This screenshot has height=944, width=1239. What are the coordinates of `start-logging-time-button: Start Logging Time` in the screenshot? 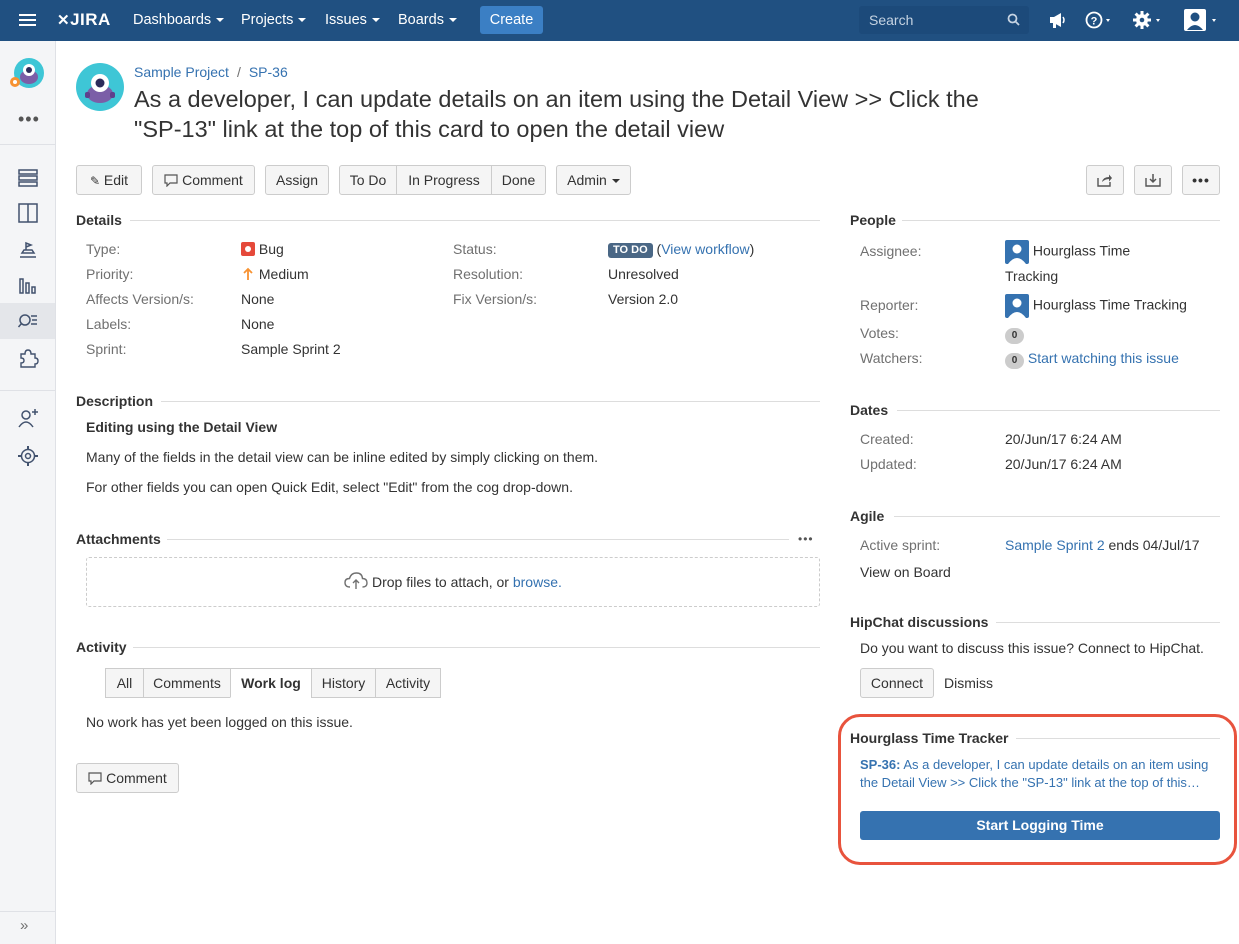 It's located at (1040, 825).